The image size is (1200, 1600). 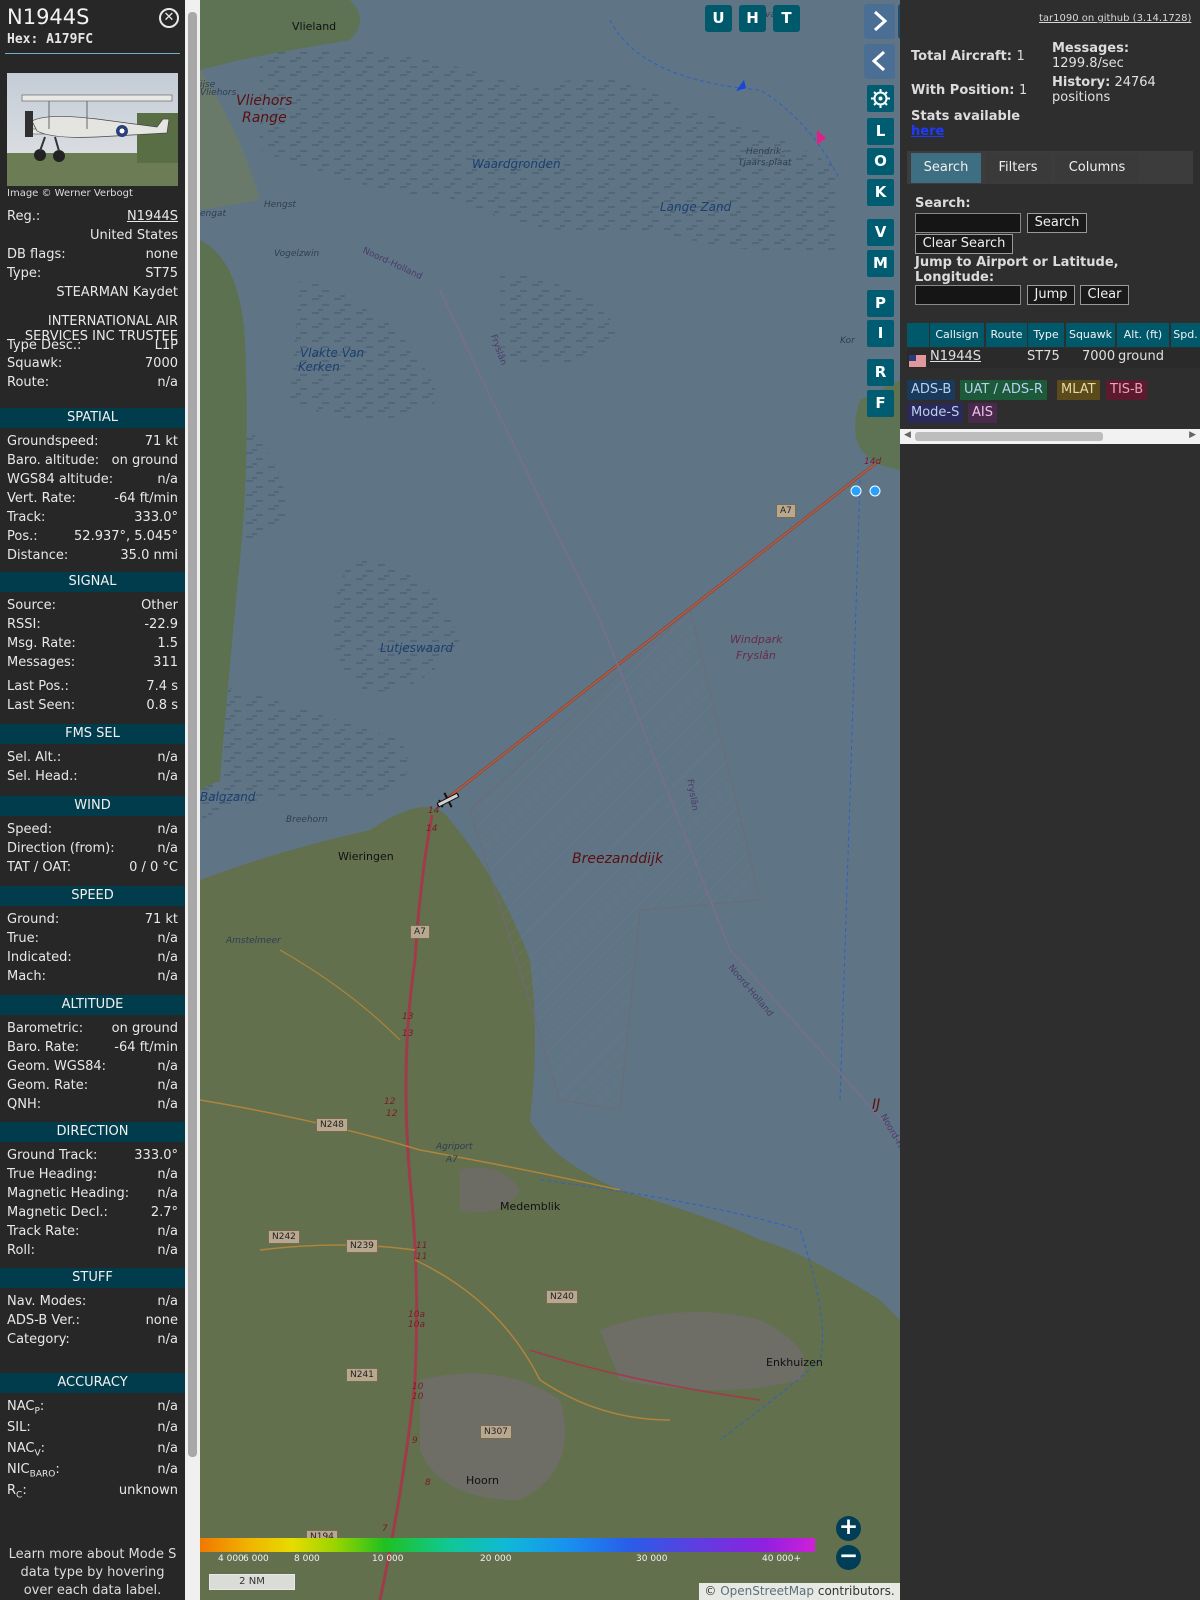 I want to click on left-panel-scrollbar, so click(x=192, y=800).